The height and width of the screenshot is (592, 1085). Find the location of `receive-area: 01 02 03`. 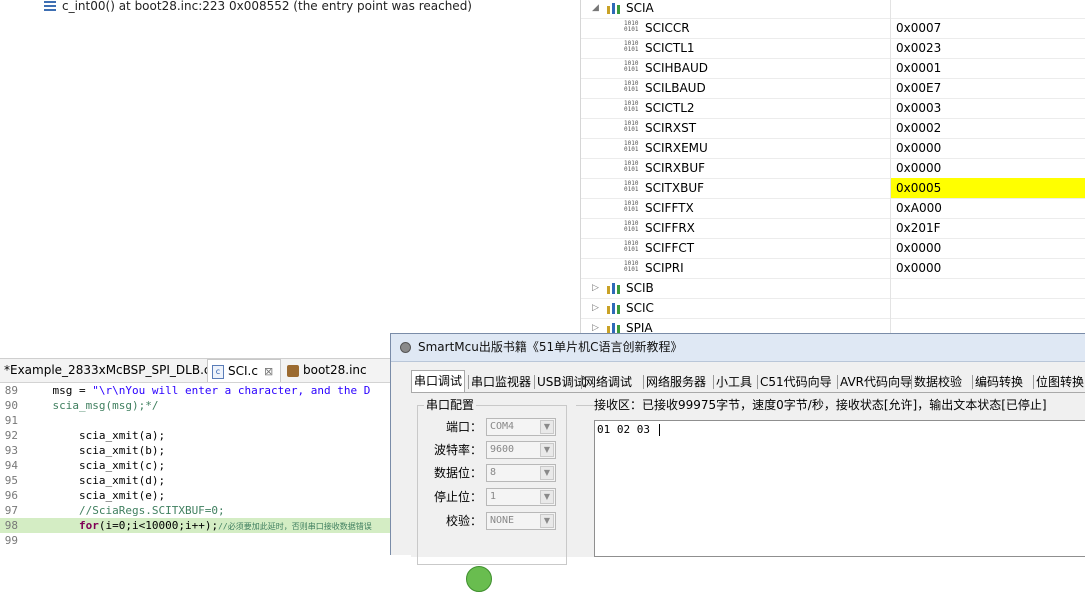

receive-area: 01 02 03 is located at coordinates (839, 488).